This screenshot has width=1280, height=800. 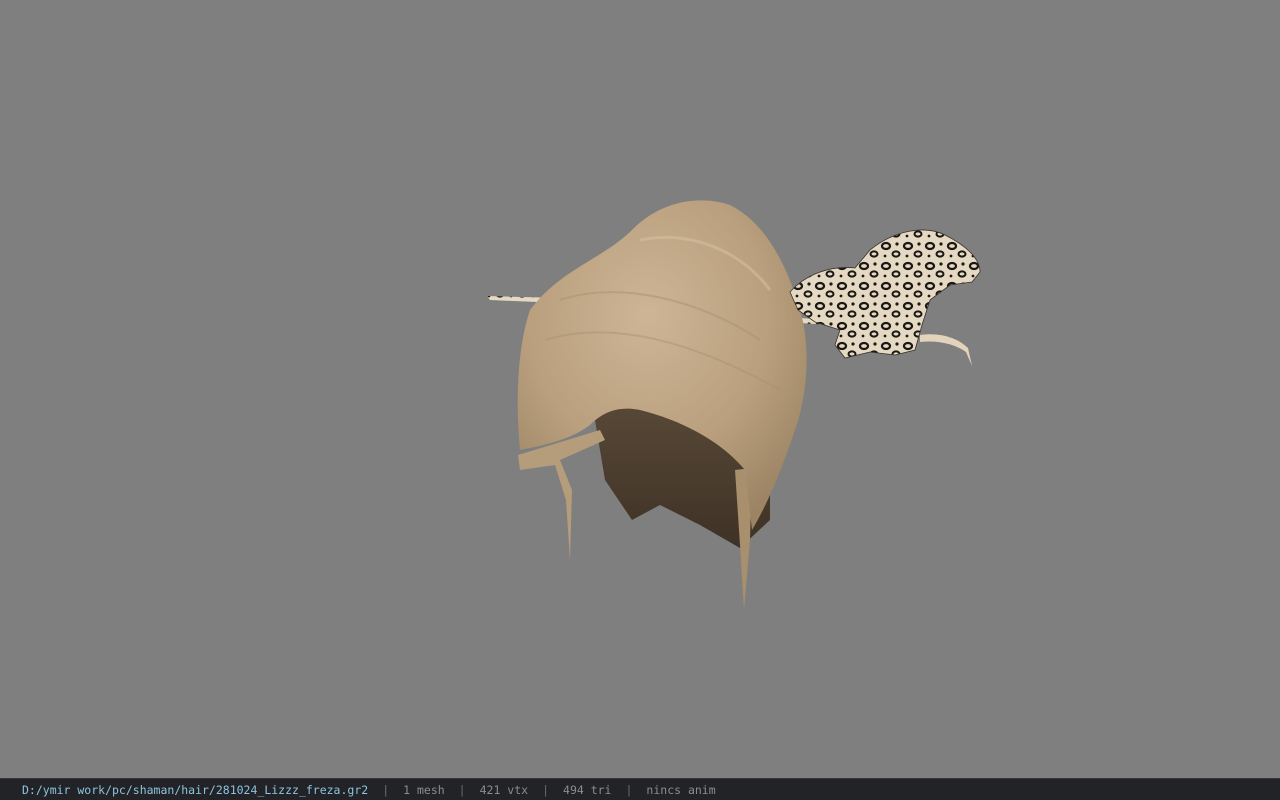 I want to click on animation-status: nincs anim, so click(x=681, y=789).